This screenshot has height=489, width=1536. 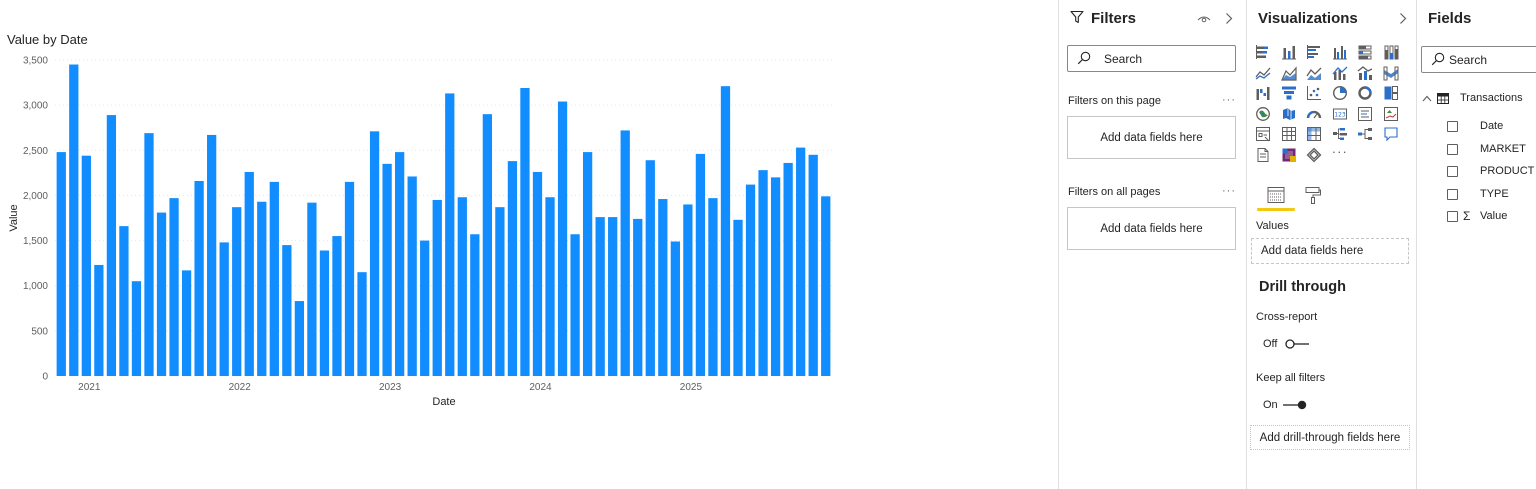 What do you see at coordinates (1476, 127) in the screenshot?
I see `field-item-date: Date` at bounding box center [1476, 127].